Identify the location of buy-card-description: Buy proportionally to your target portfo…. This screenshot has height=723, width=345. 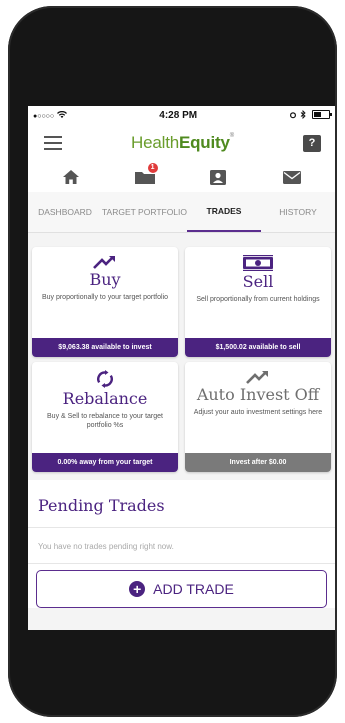
(105, 297).